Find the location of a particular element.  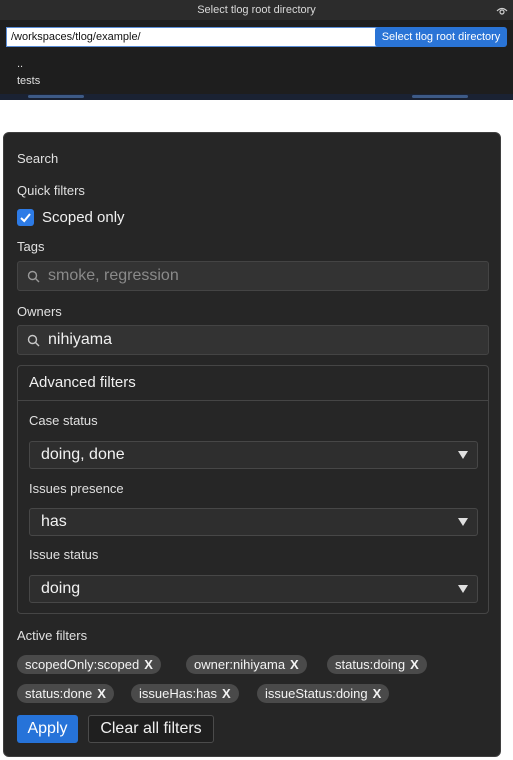

issues-presence-value: has is located at coordinates (54, 521).